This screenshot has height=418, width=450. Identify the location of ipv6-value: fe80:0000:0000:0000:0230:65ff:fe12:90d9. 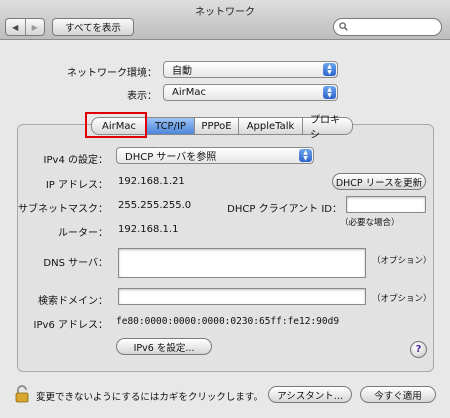
(228, 321).